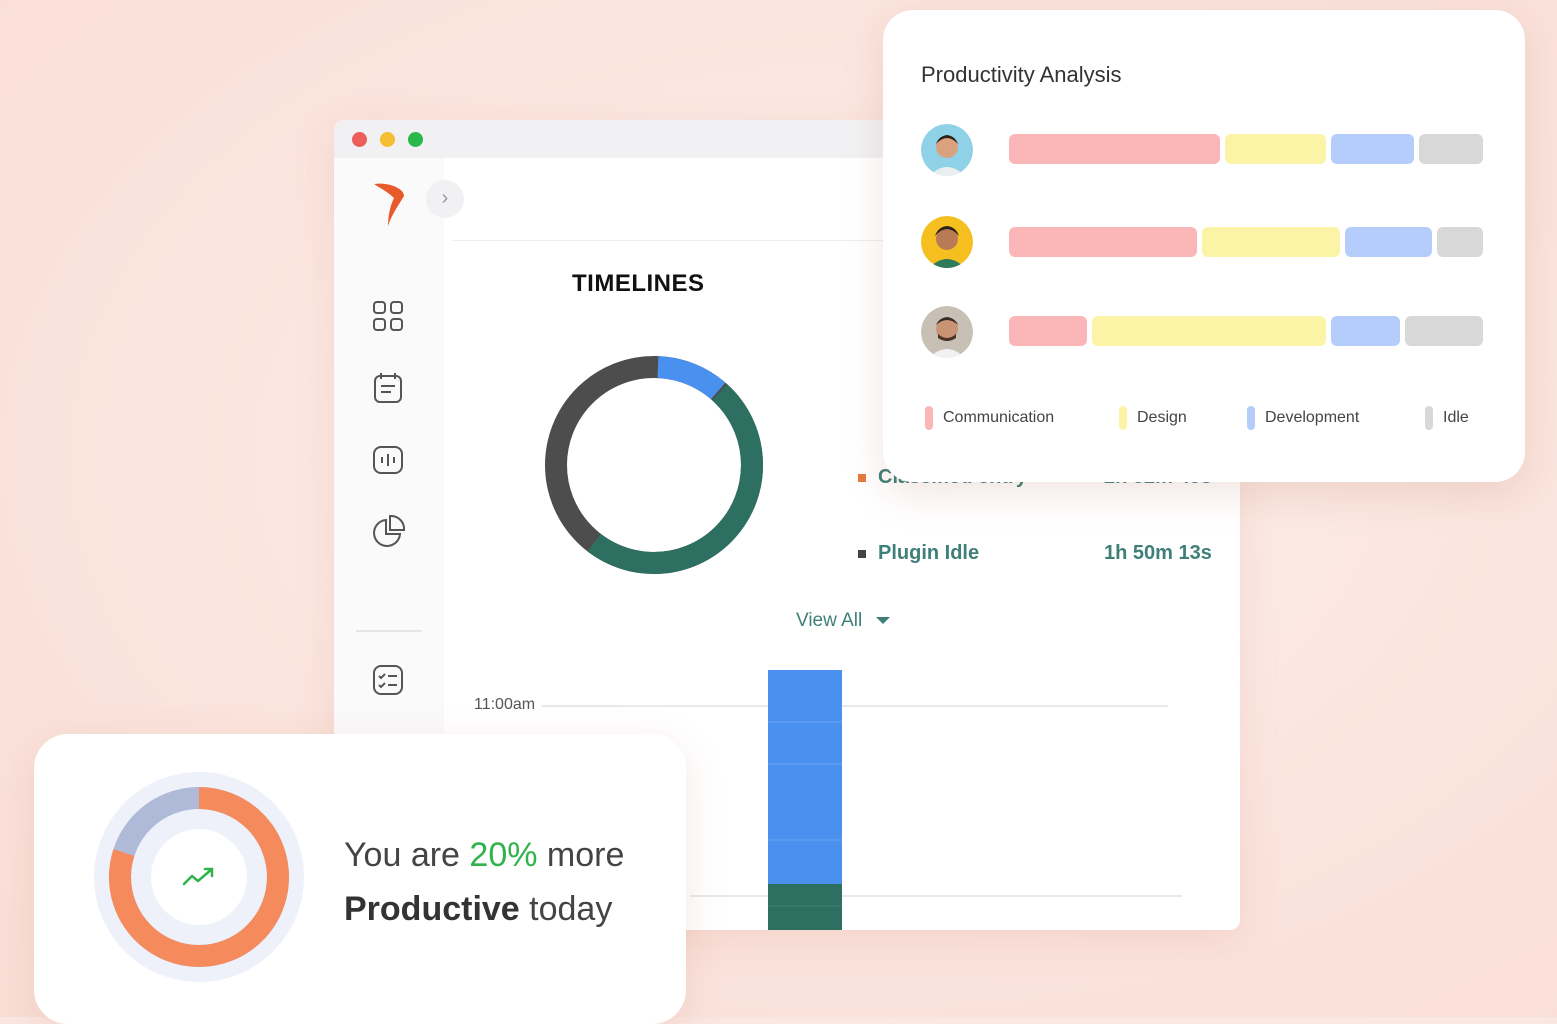 The height and width of the screenshot is (1024, 1557). I want to click on legend-time-plugin-idle: 1h 50m 13s, so click(1158, 553).